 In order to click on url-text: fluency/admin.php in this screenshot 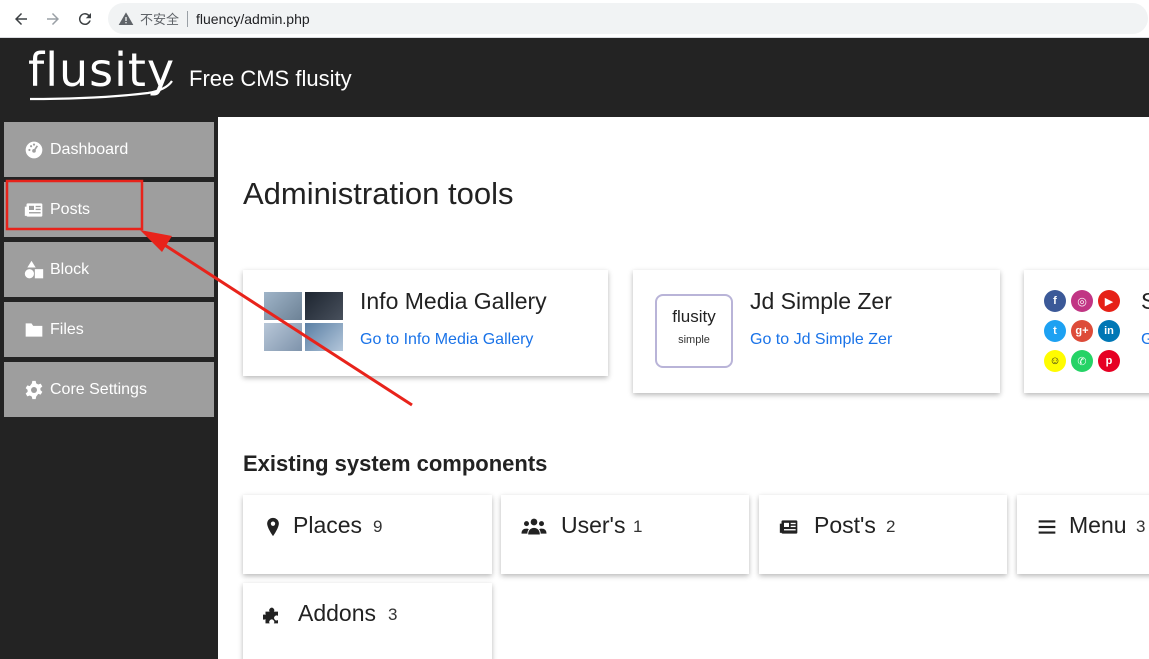, I will do `click(253, 18)`.